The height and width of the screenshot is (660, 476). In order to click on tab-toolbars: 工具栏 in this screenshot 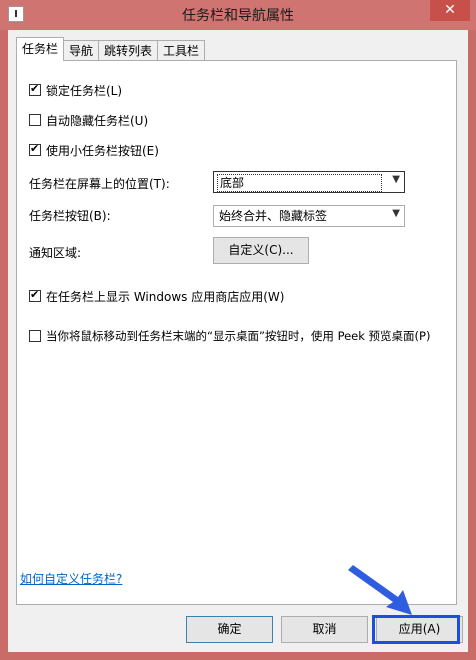, I will do `click(181, 50)`.